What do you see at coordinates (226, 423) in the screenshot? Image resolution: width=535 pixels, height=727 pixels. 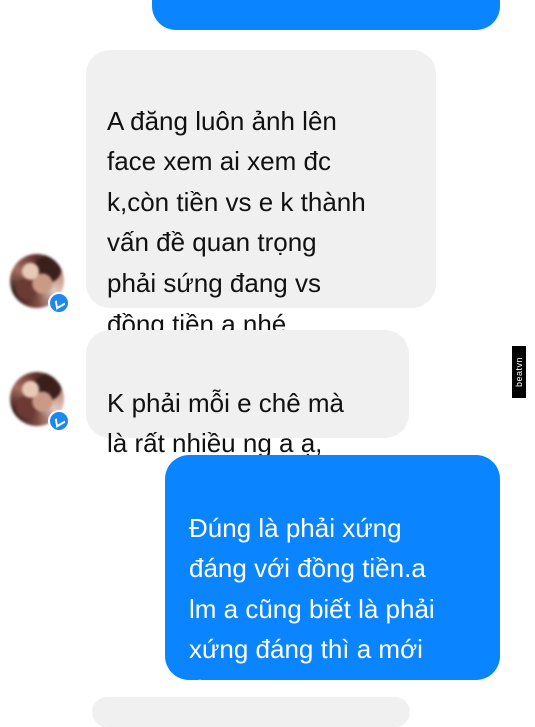 I see `message-text: K phải mỗi e chê mà là rất nhiều ng a ạ,` at bounding box center [226, 423].